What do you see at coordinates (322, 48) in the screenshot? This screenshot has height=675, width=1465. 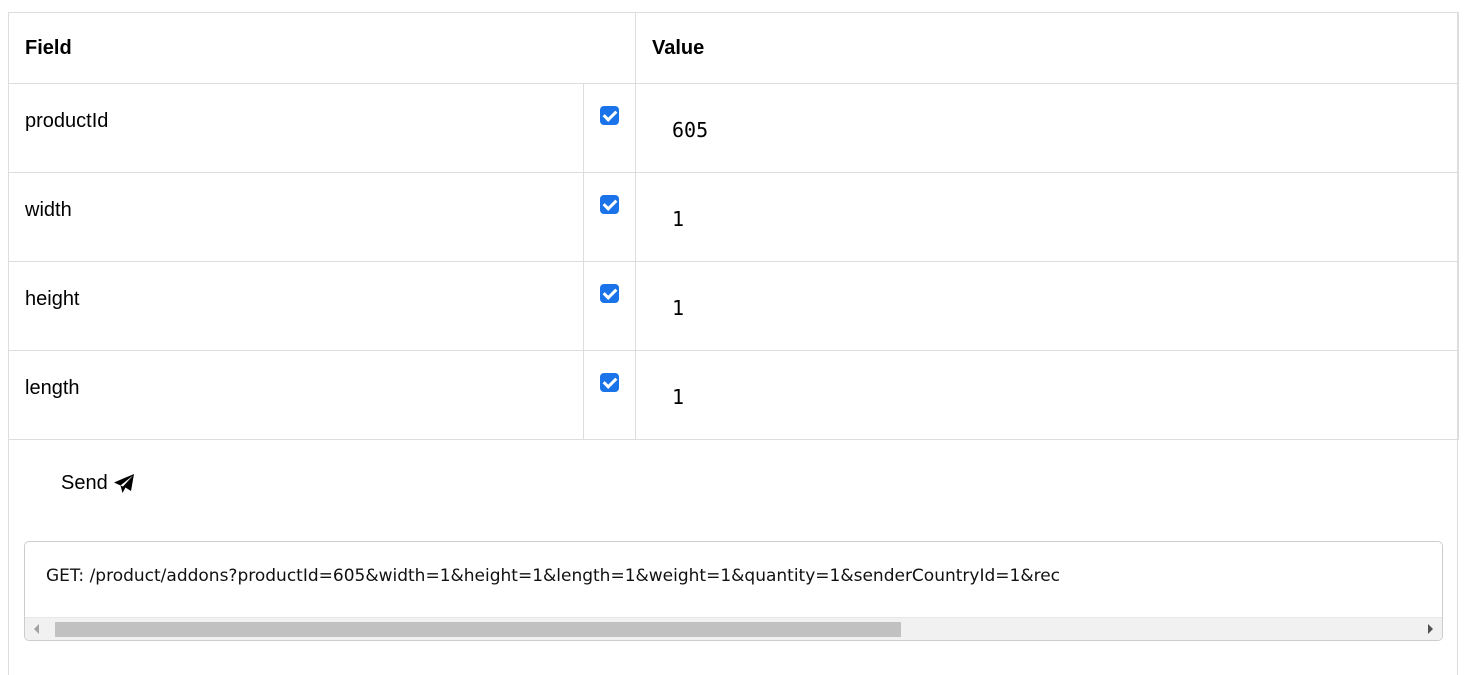 I see `field-column-header: Field` at bounding box center [322, 48].